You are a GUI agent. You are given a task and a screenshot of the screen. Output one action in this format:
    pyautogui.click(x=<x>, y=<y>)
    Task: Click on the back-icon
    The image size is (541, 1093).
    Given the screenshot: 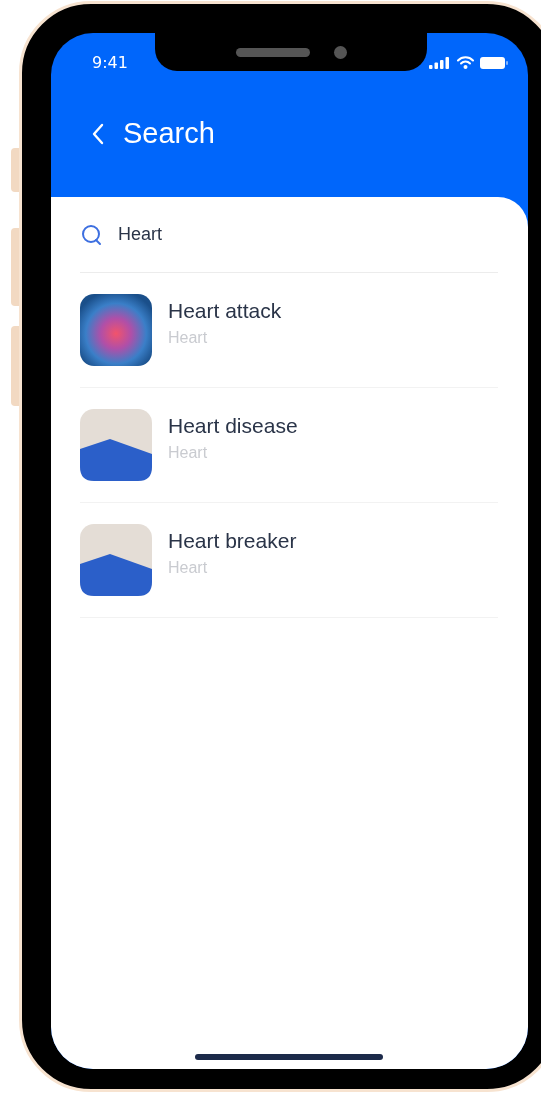 What is the action you would take?
    pyautogui.click(x=98, y=133)
    